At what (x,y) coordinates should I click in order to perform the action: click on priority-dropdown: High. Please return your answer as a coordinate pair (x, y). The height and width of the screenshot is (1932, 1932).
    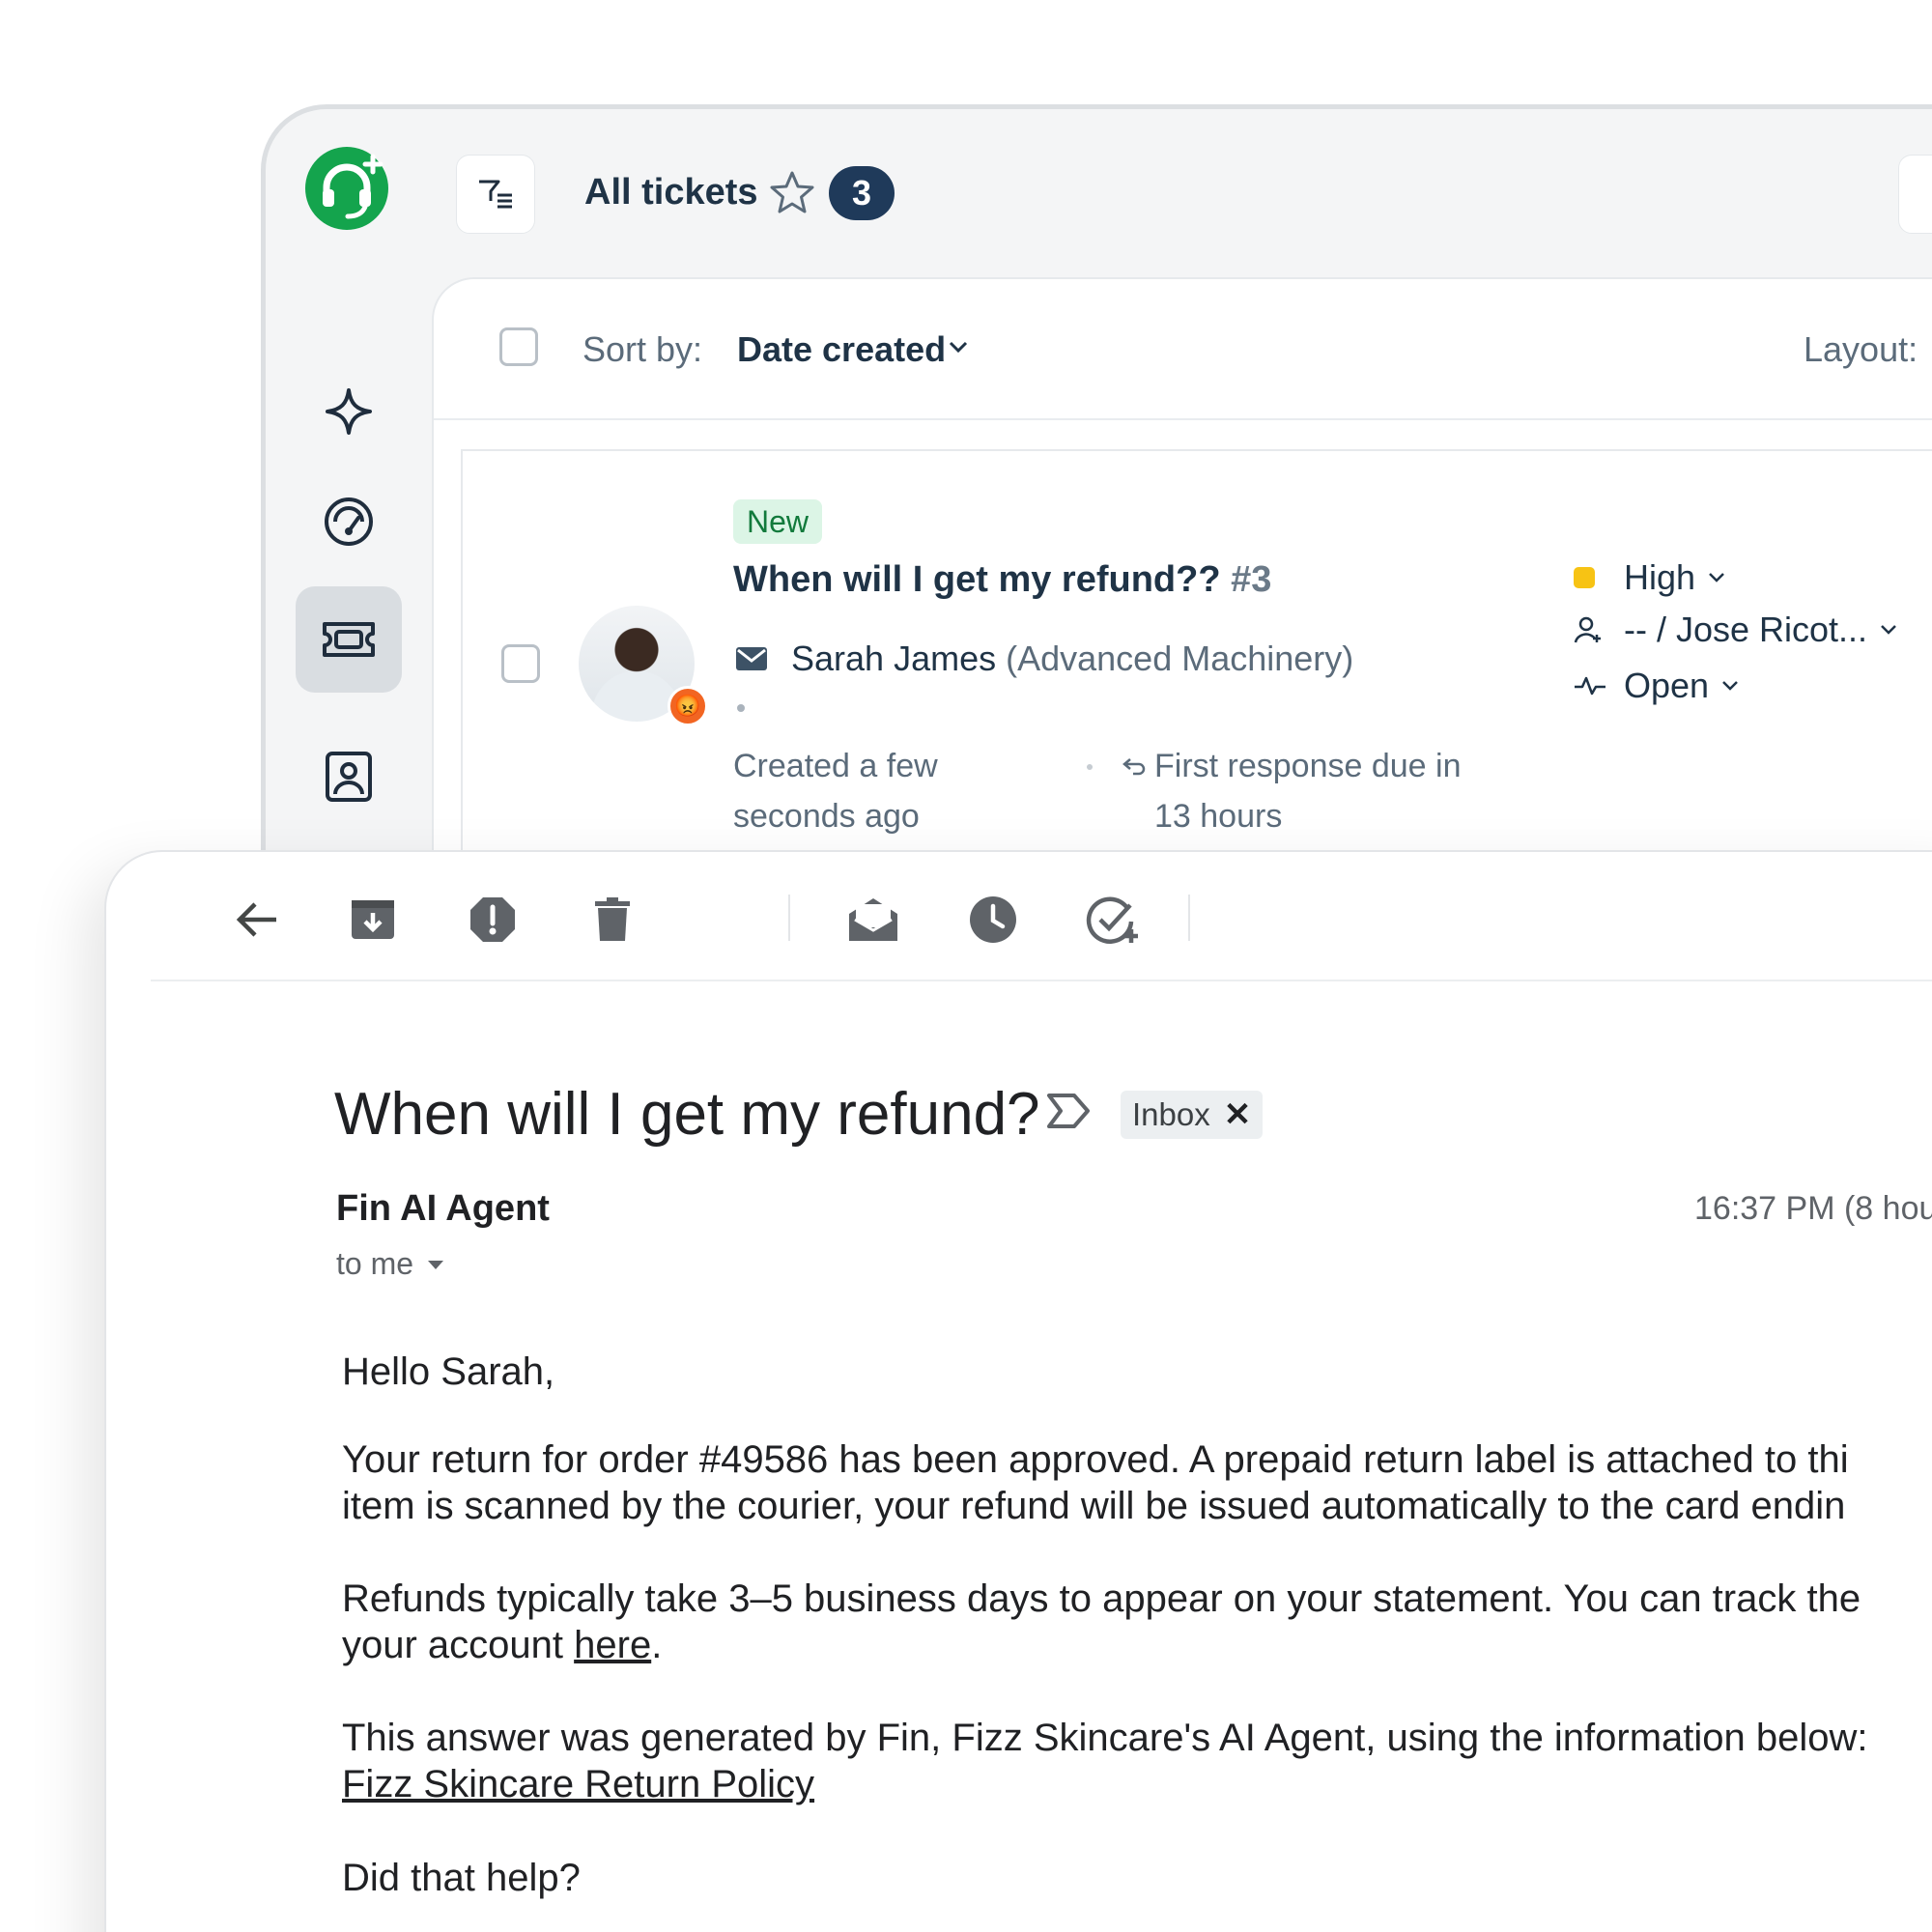
    Looking at the image, I should click on (1650, 577).